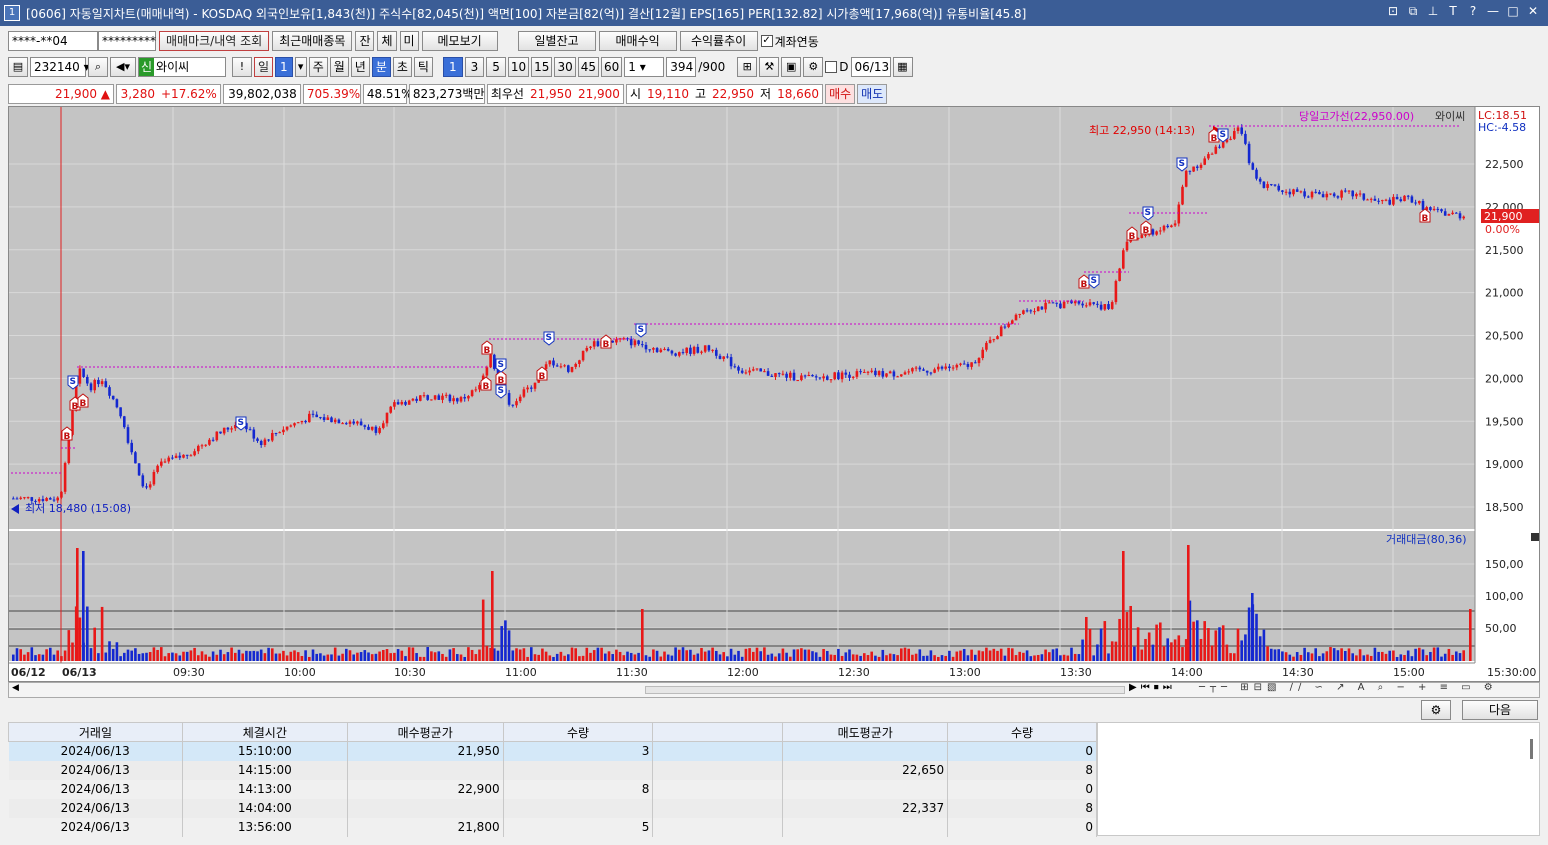 Image resolution: width=1548 pixels, height=845 pixels. What do you see at coordinates (98, 67) in the screenshot?
I see `search-icon: ⌕` at bounding box center [98, 67].